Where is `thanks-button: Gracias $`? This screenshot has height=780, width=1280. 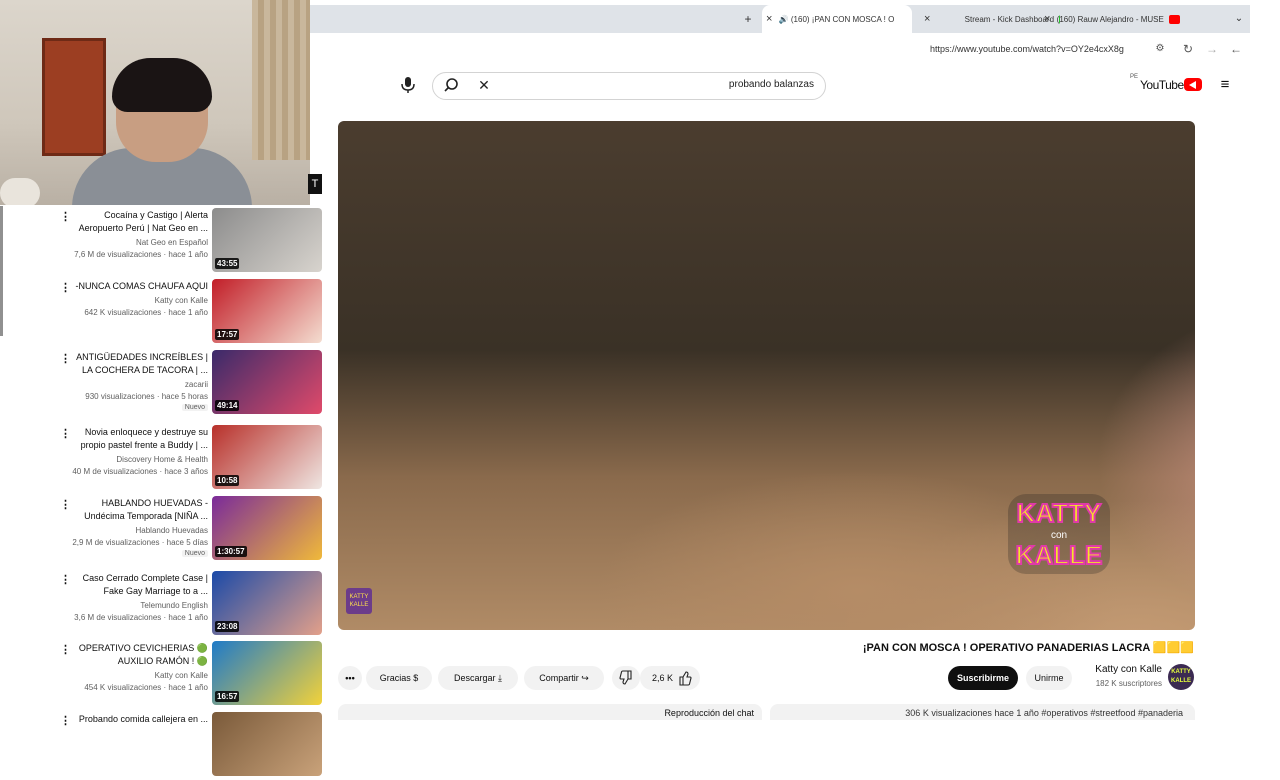 thanks-button: Gracias $ is located at coordinates (399, 678).